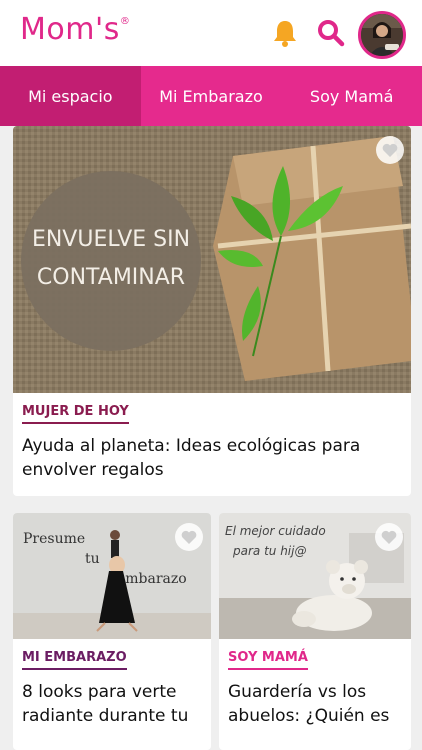 This screenshot has height=750, width=422. I want to click on image-caption-line3: embarazo, so click(152, 579).